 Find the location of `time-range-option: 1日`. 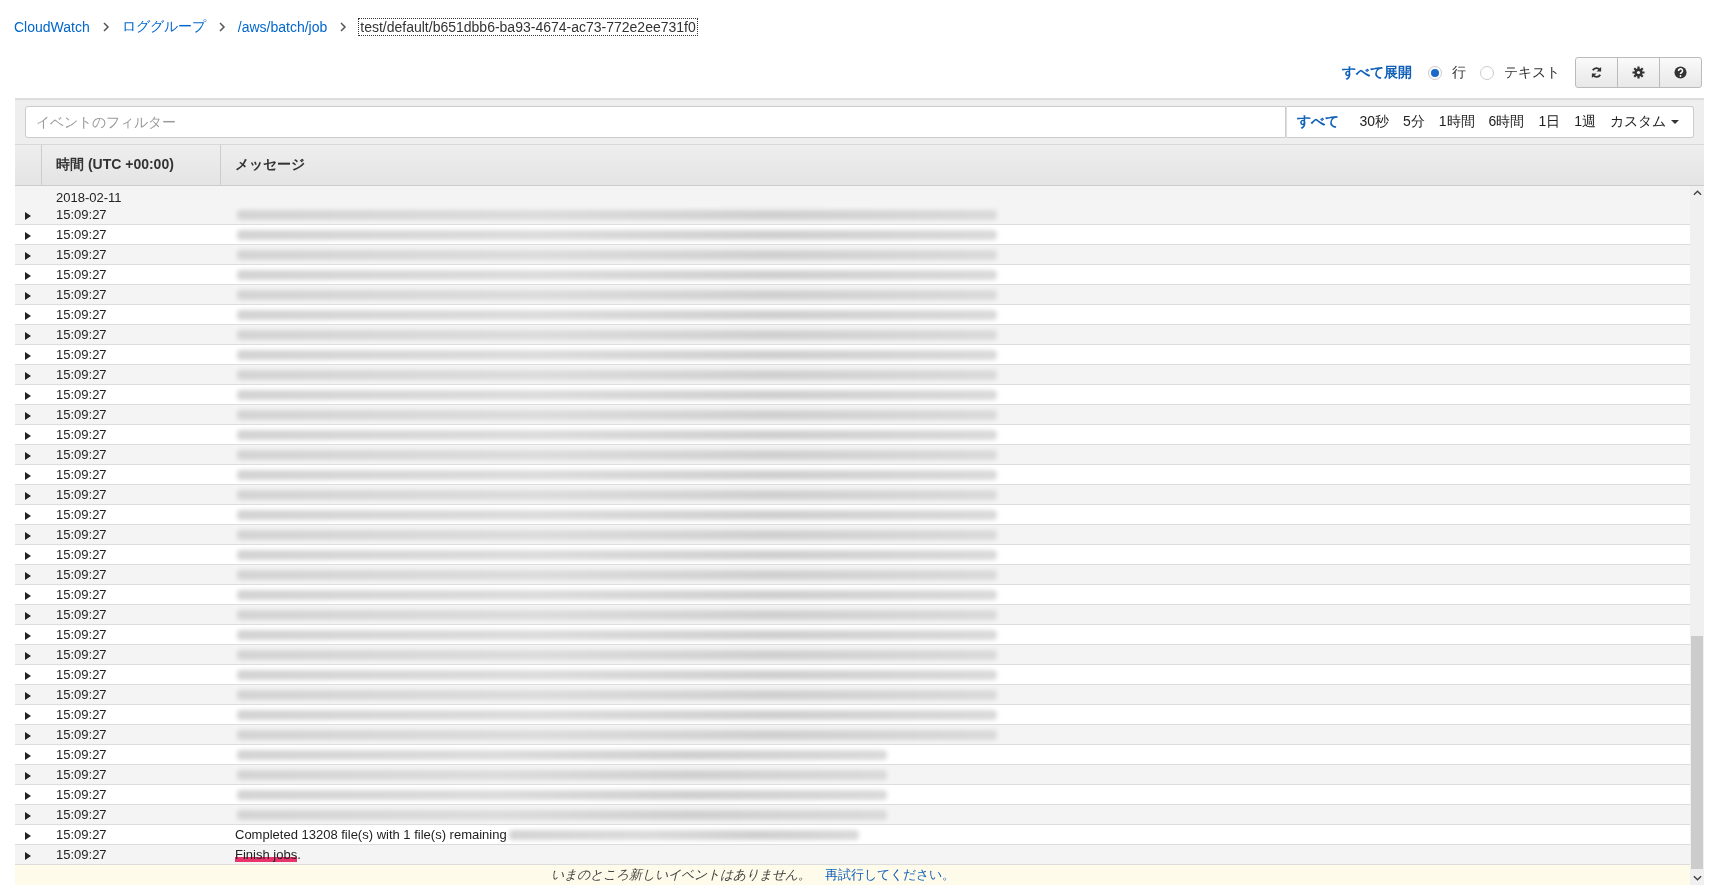

time-range-option: 1日 is located at coordinates (1549, 122).